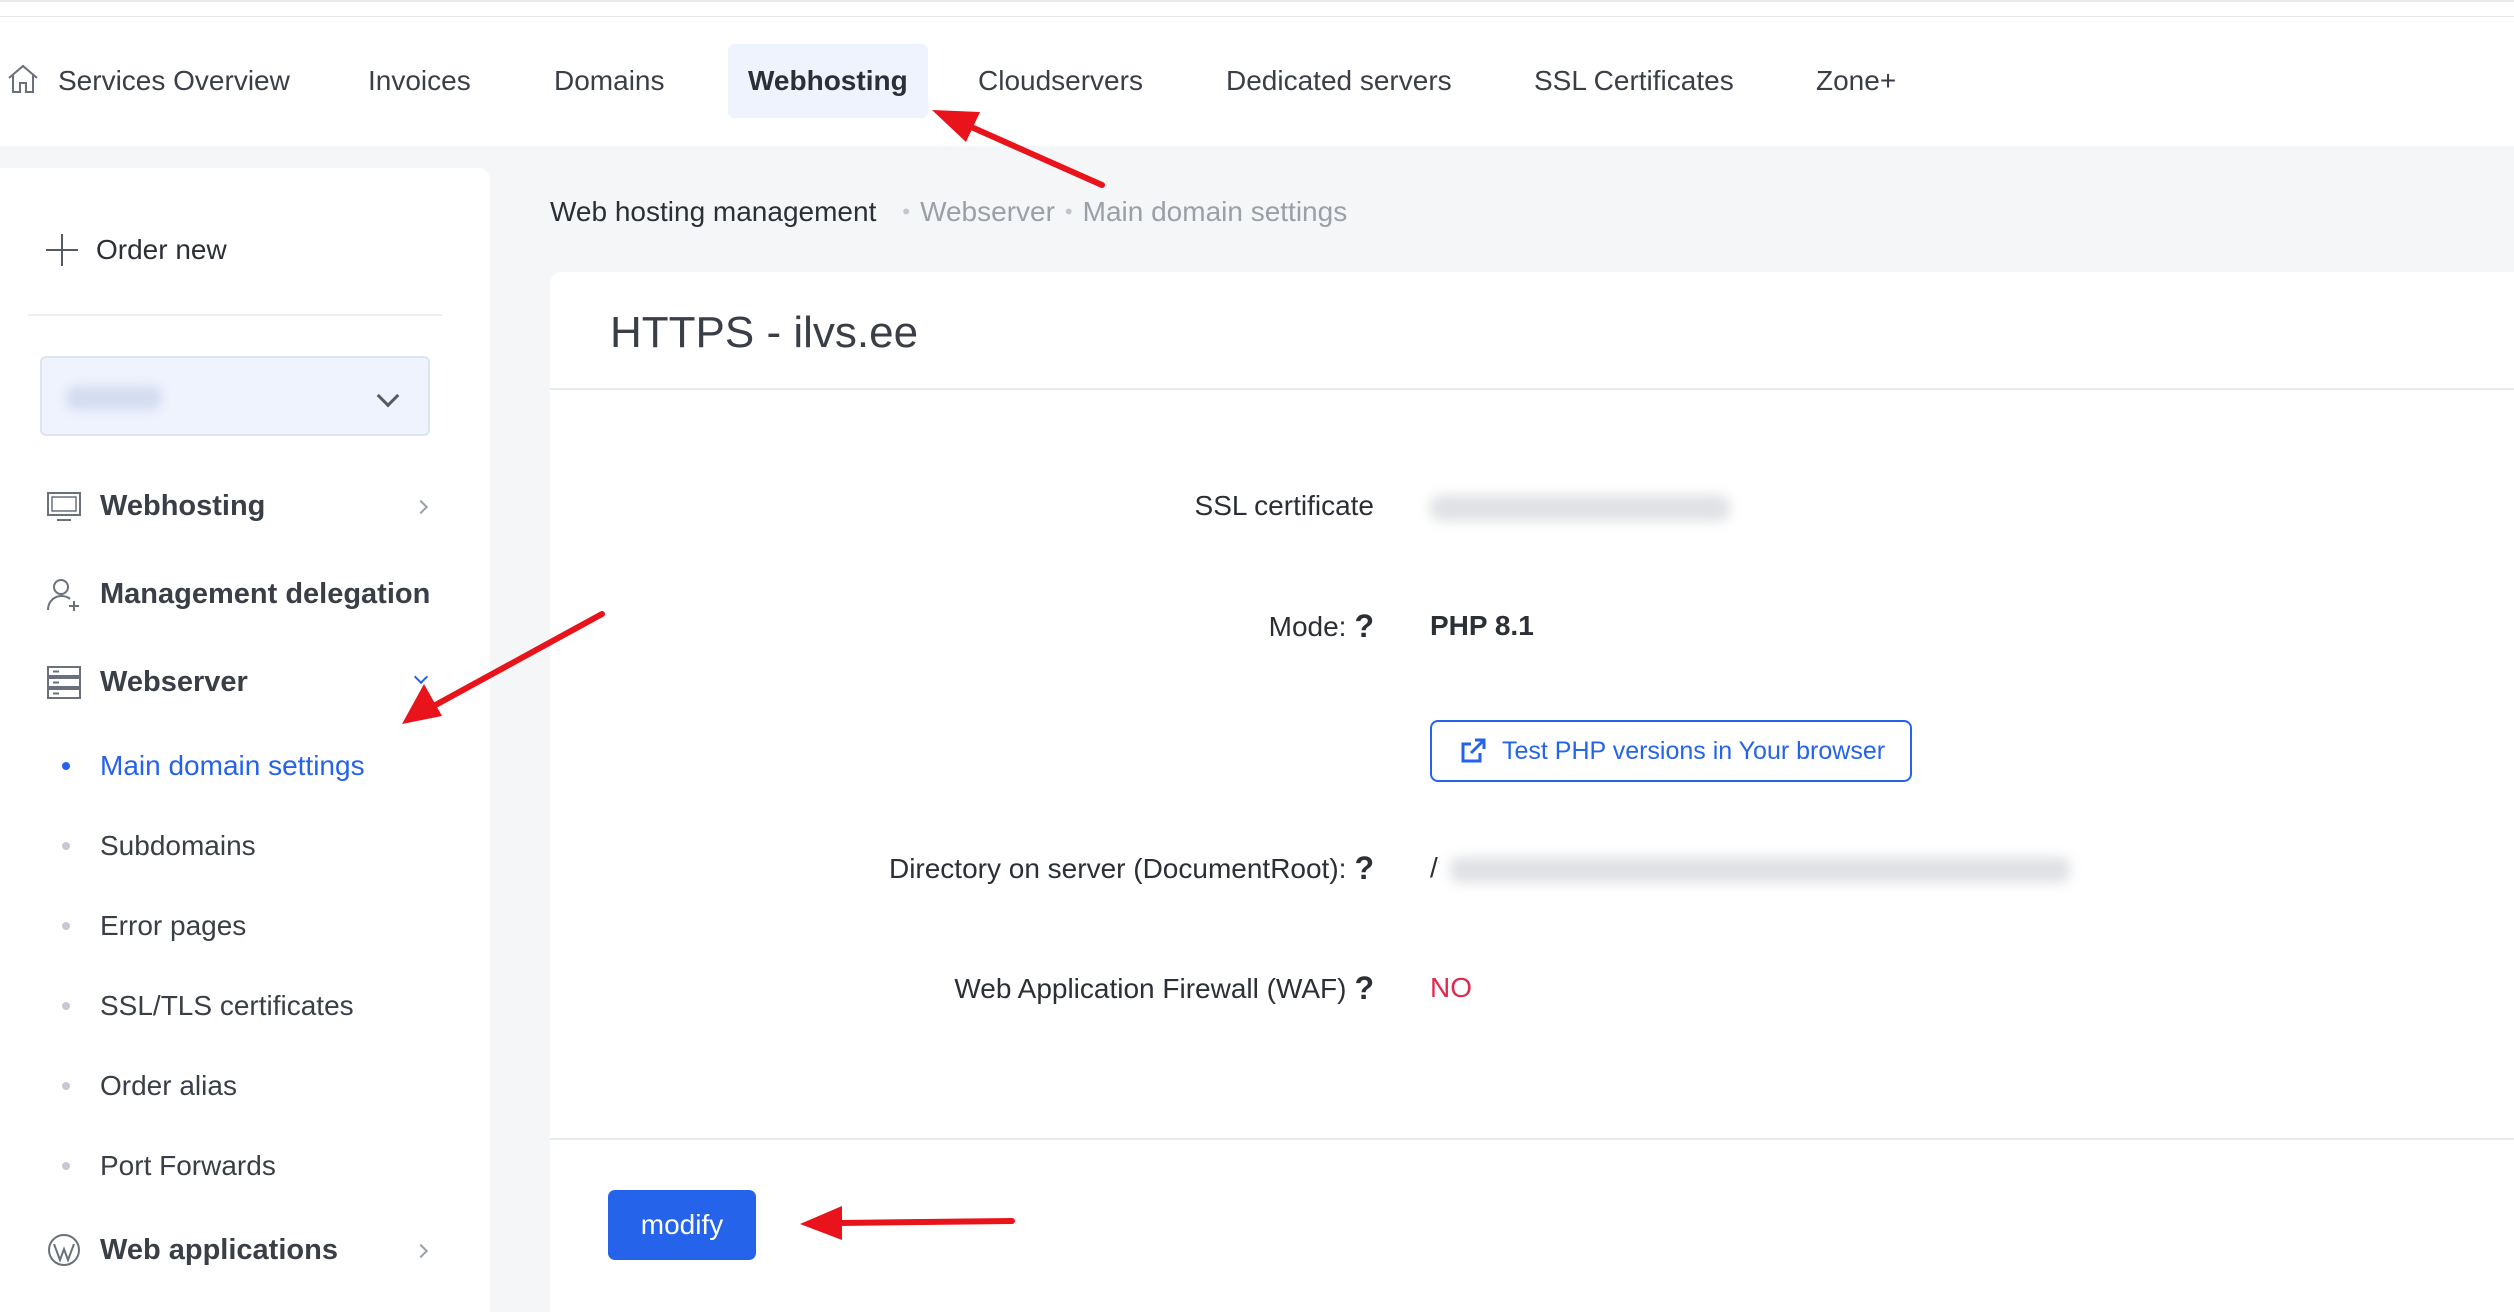  I want to click on submenu-item-main-domain-settings: Main domain settings, so click(213, 766).